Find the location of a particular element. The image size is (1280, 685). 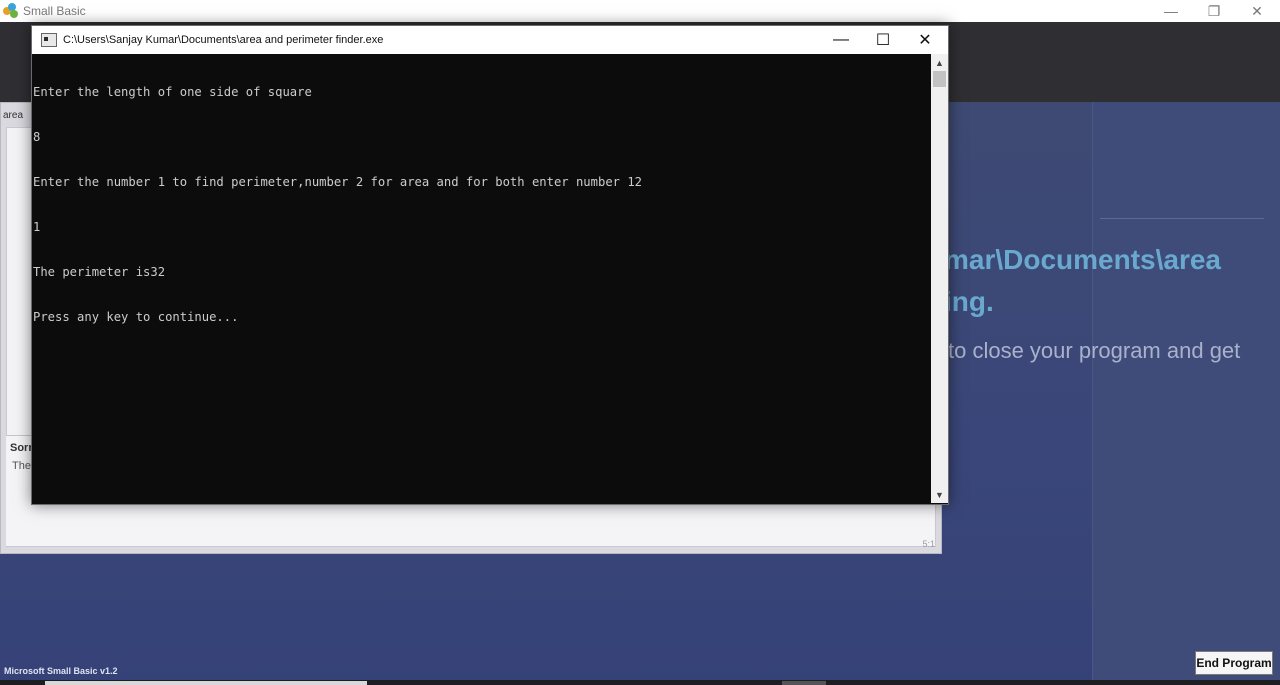

error-list-body: The is located at coordinates (21, 466).